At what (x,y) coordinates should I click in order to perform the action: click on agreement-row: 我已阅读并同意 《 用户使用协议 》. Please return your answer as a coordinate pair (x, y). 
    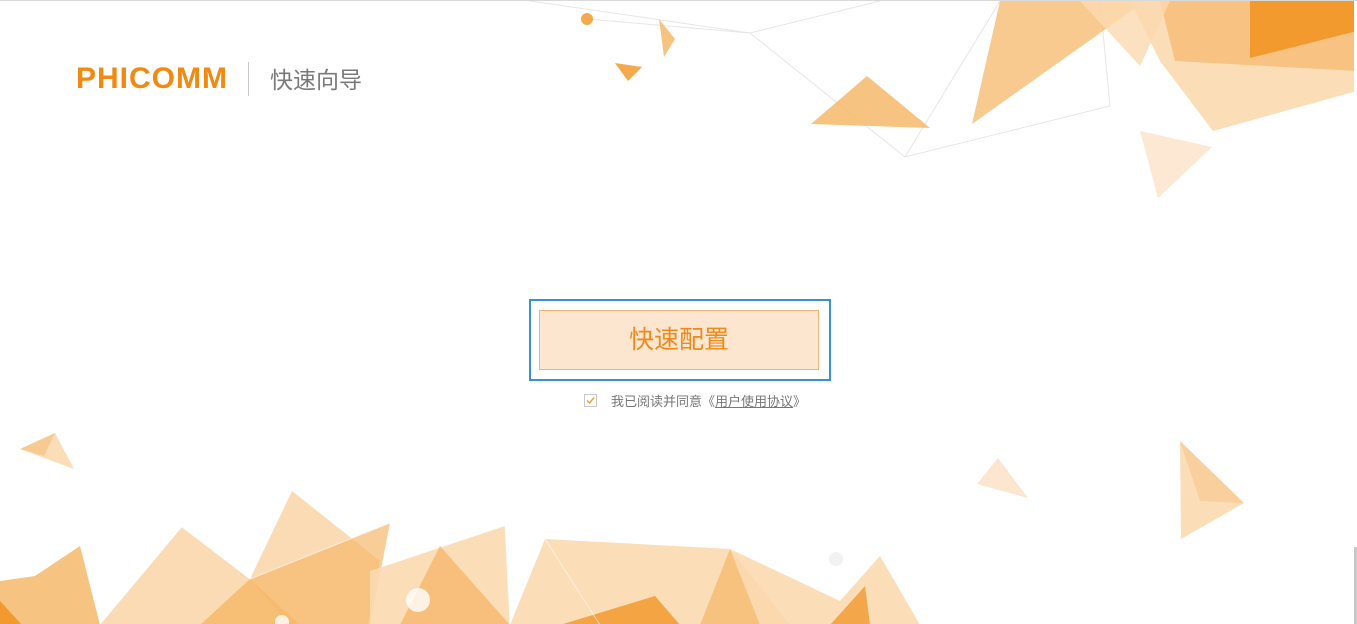
    Looking at the image, I should click on (695, 400).